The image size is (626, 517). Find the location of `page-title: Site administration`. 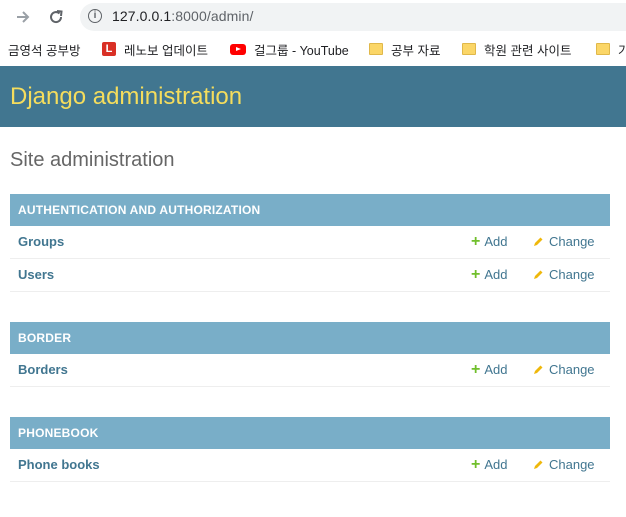

page-title: Site administration is located at coordinates (92, 160).